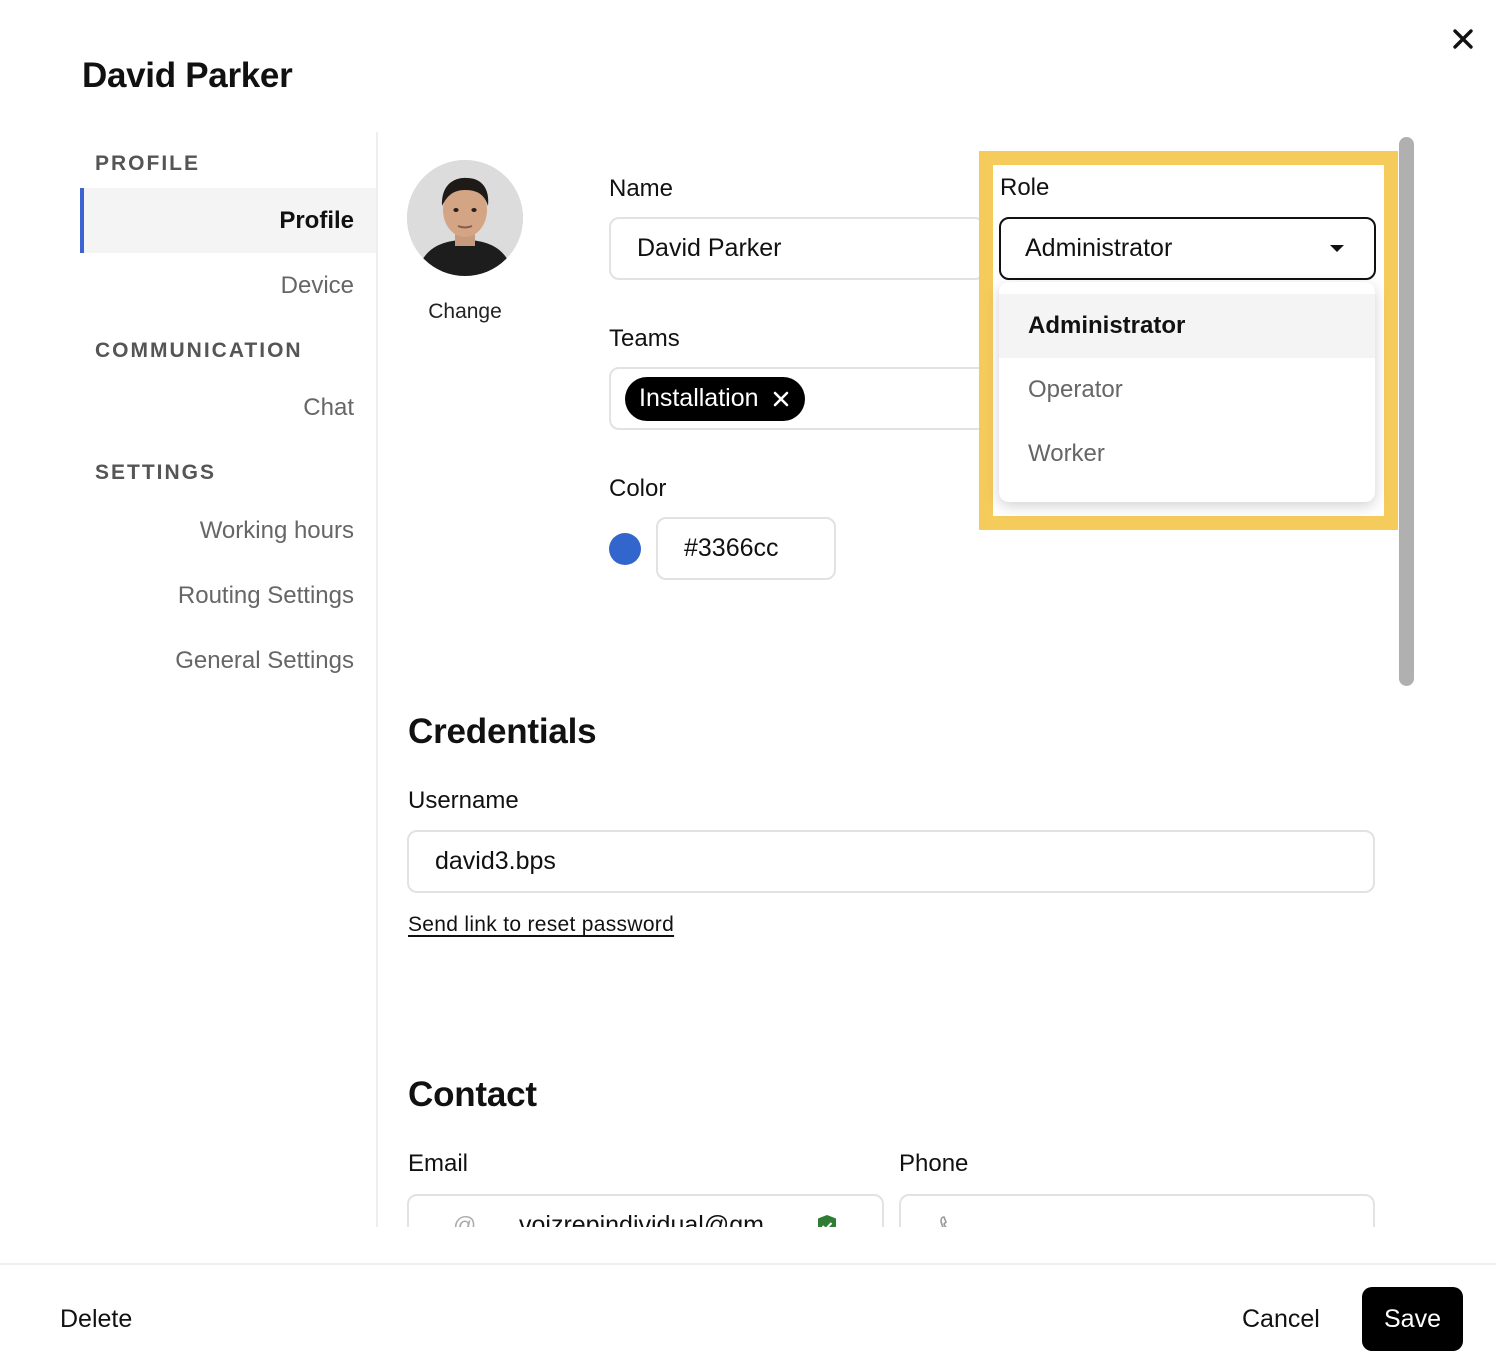 Image resolution: width=1496 pixels, height=1368 pixels. Describe the element at coordinates (827, 1220) in the screenshot. I see `verified-shield-icon` at that location.